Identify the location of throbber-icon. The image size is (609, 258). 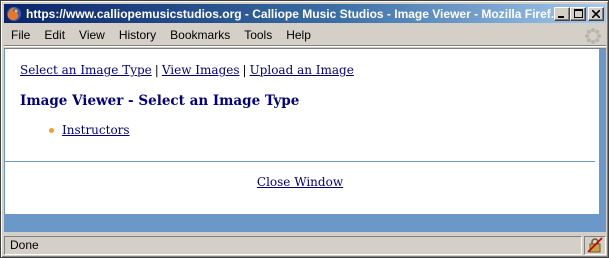
(593, 36).